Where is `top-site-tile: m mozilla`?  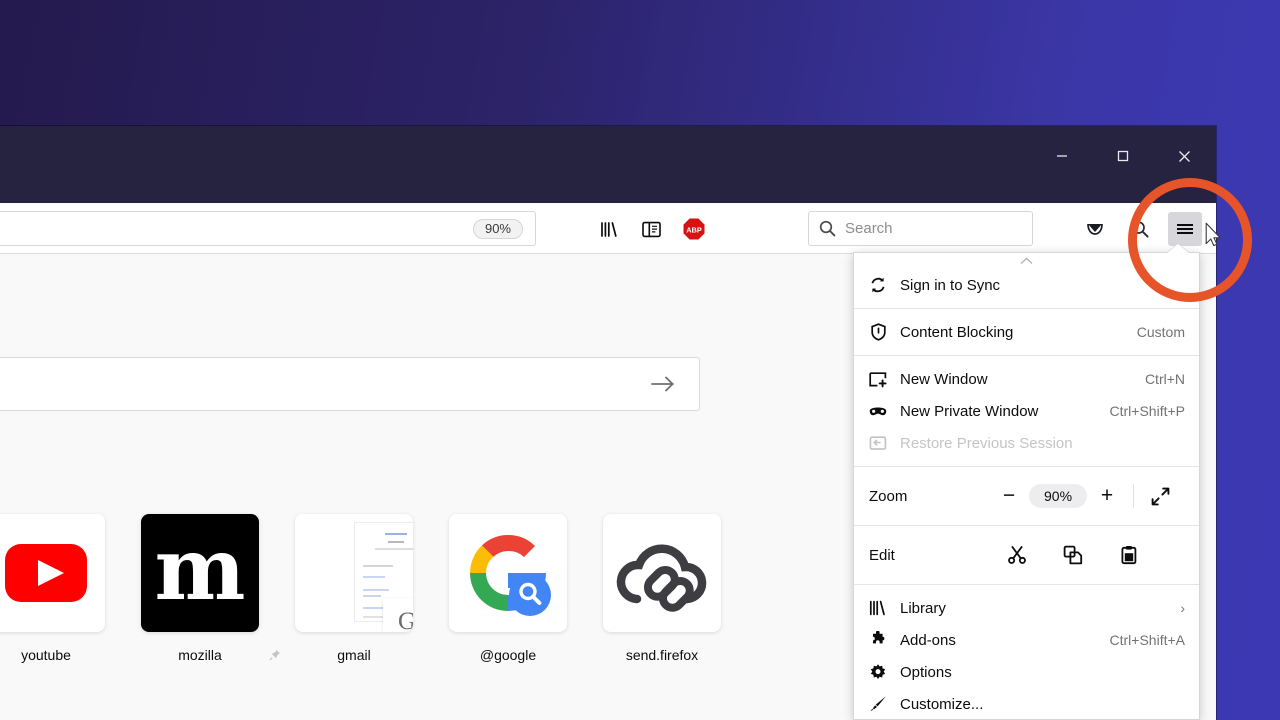
top-site-tile: m mozilla is located at coordinates (200, 588).